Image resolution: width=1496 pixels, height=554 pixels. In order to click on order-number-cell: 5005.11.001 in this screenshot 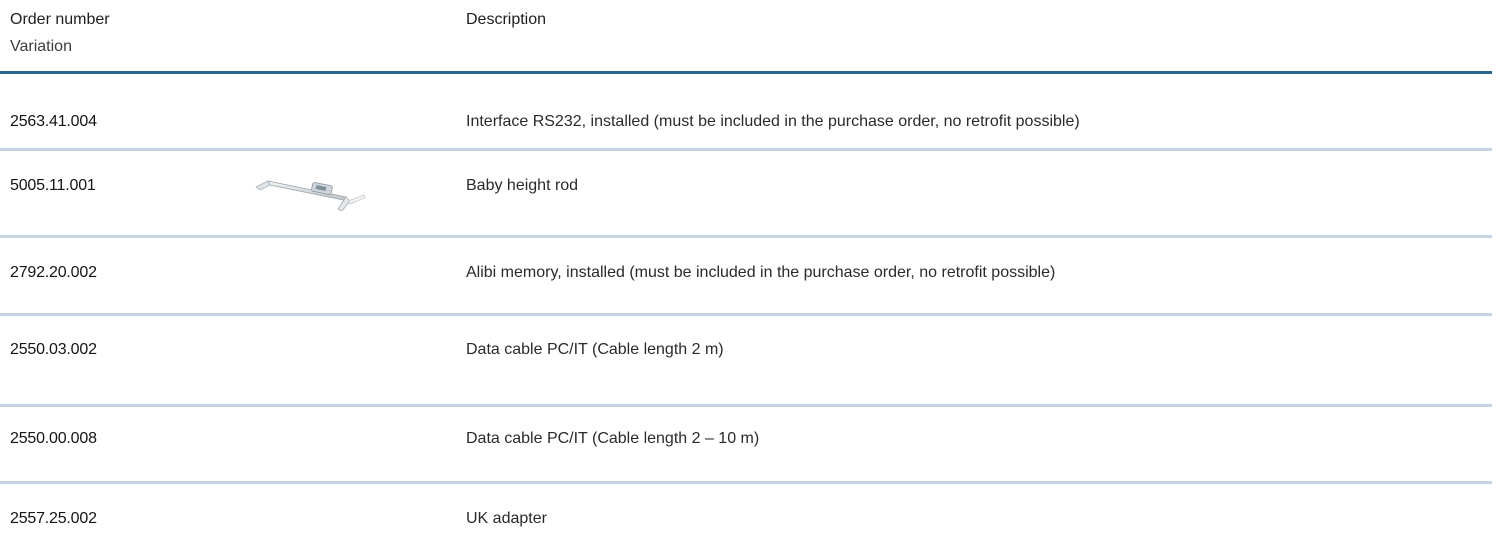, I will do `click(53, 185)`.